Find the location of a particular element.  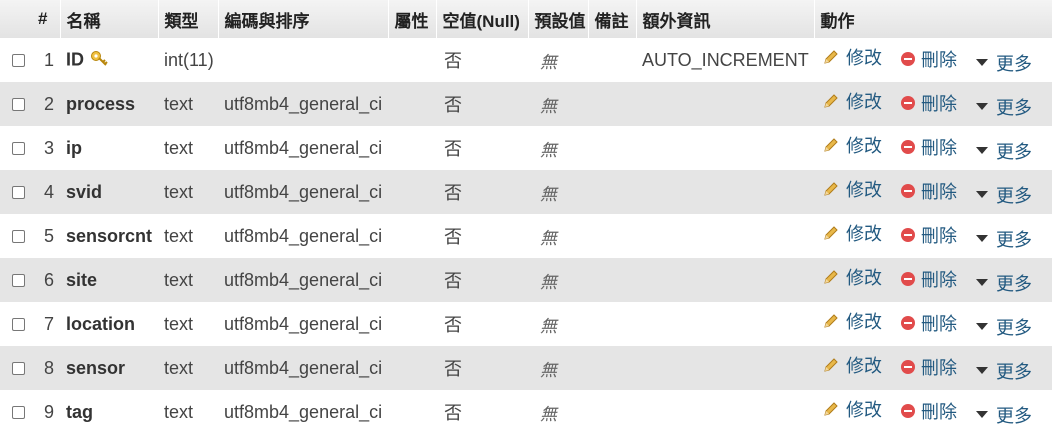

column-name: process is located at coordinates (101, 103).